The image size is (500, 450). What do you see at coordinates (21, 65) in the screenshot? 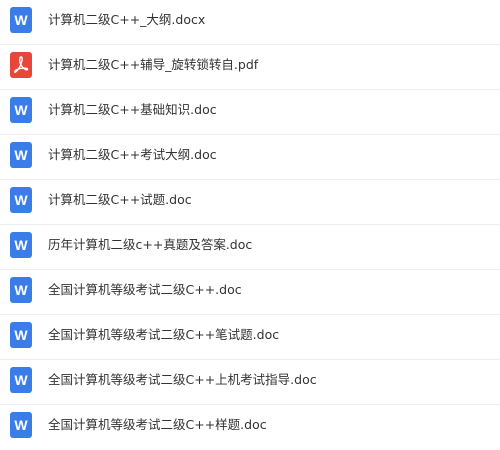
I see `pdf-icon` at bounding box center [21, 65].